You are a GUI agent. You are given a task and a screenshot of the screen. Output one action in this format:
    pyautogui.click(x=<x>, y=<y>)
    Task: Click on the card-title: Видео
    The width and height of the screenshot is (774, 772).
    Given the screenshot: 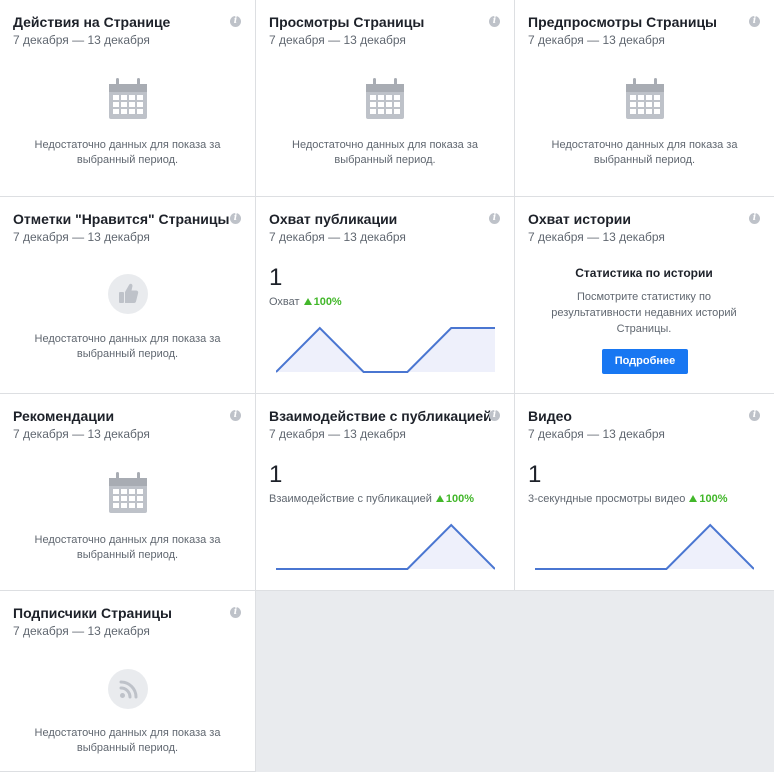 What is the action you would take?
    pyautogui.click(x=550, y=416)
    